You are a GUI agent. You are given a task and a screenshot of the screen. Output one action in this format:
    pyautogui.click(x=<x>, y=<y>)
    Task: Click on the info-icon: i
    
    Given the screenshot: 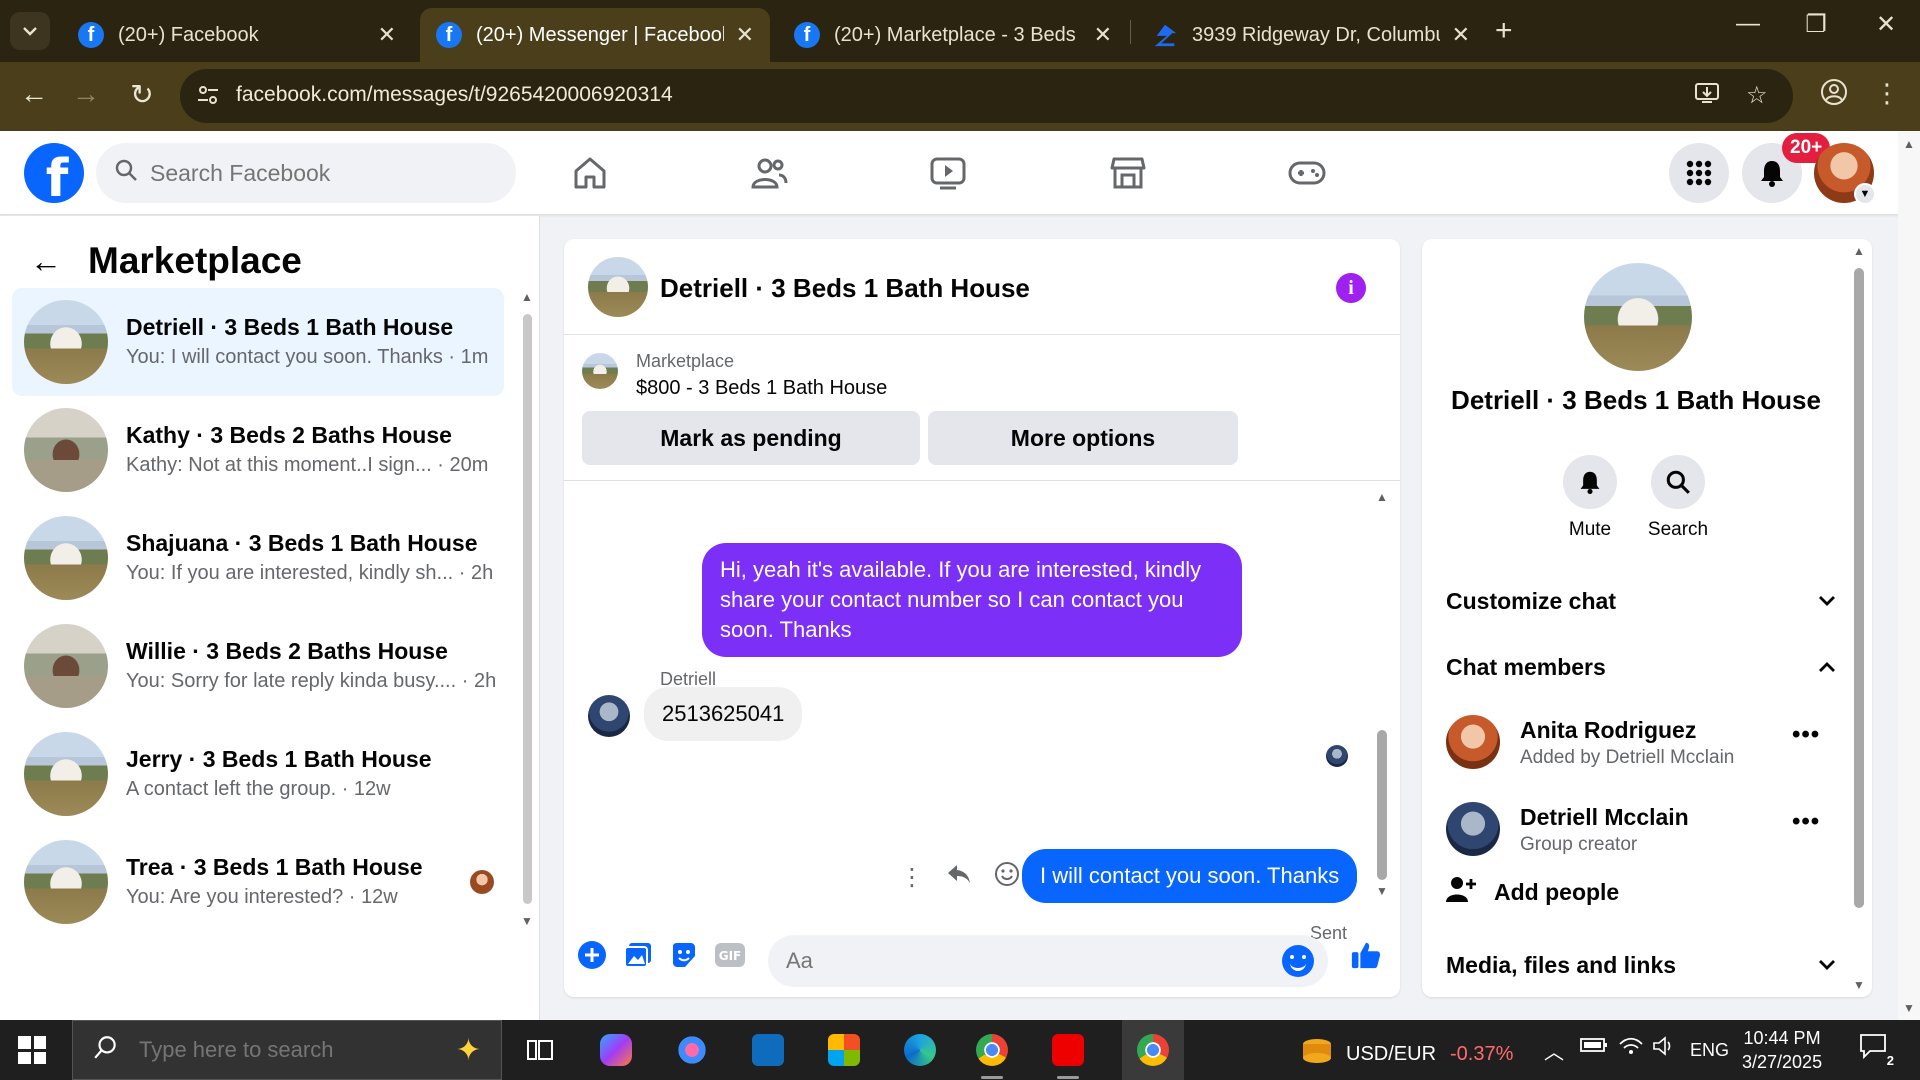 What is the action you would take?
    pyautogui.click(x=1351, y=288)
    